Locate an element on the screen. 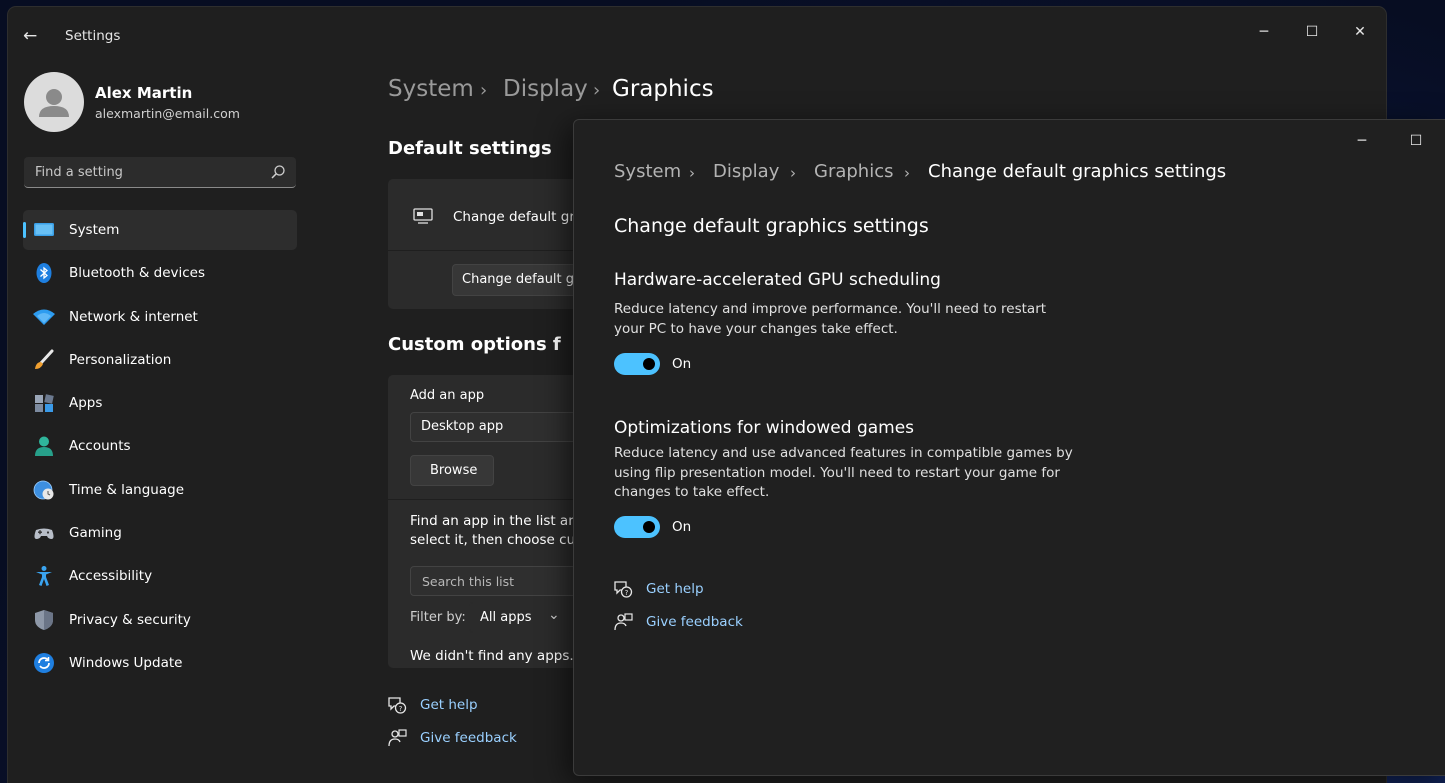 This screenshot has height=783, width=1445. dialog-give-feedback-link: Give feedback is located at coordinates (694, 622).